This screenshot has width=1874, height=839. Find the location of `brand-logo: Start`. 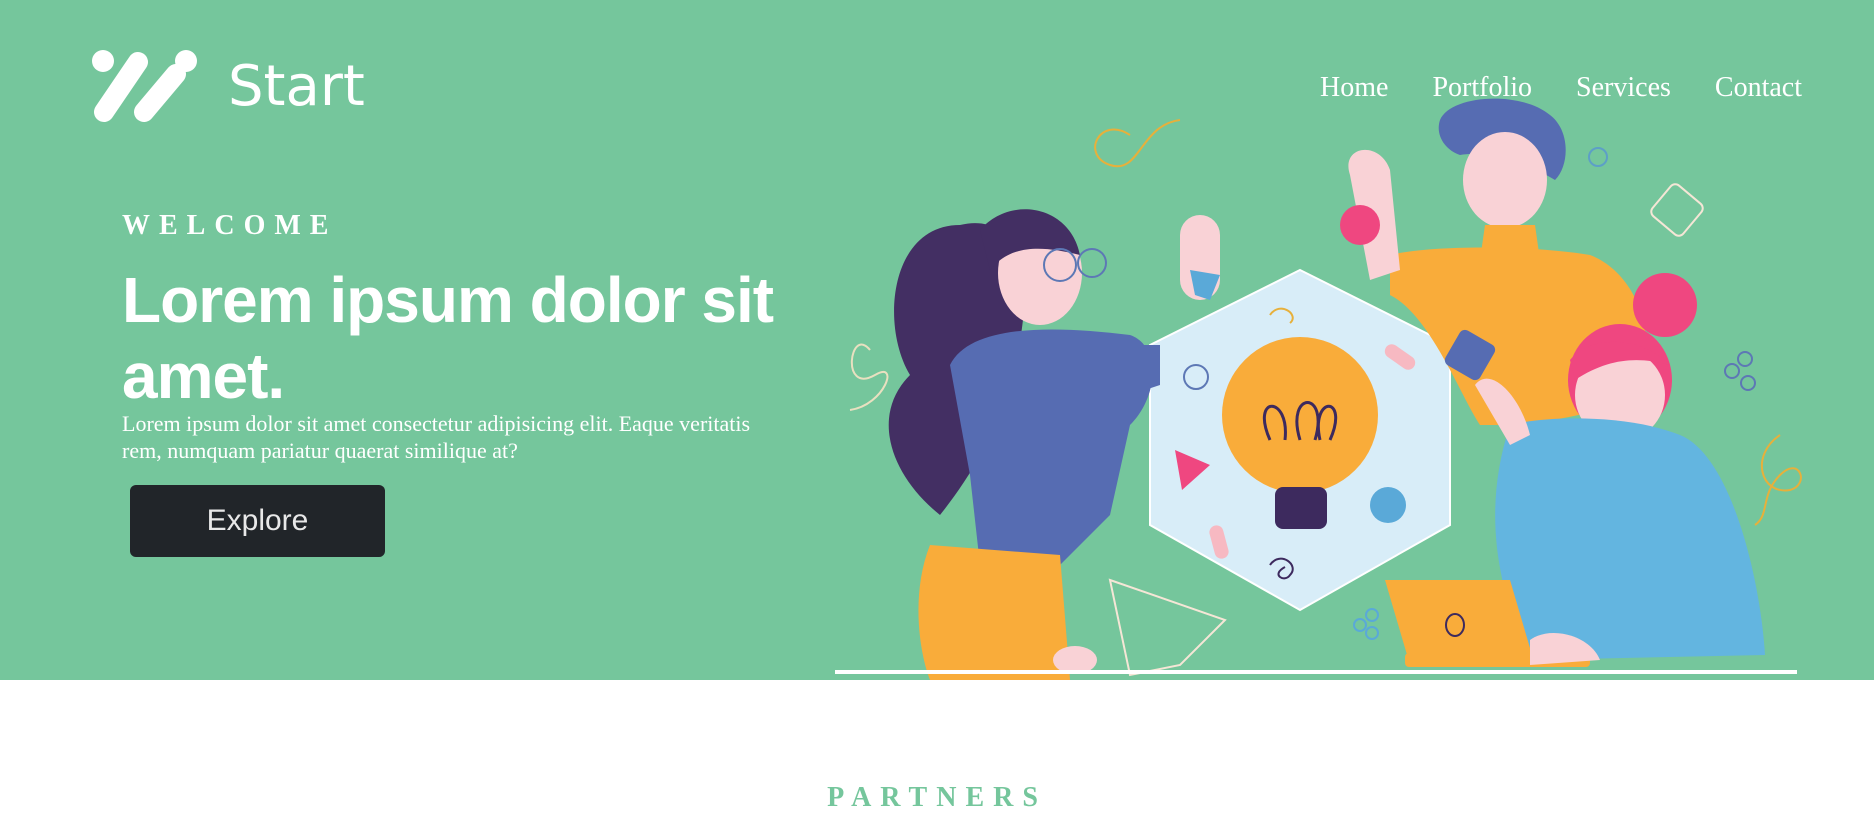

brand-logo: Start is located at coordinates (227, 87).